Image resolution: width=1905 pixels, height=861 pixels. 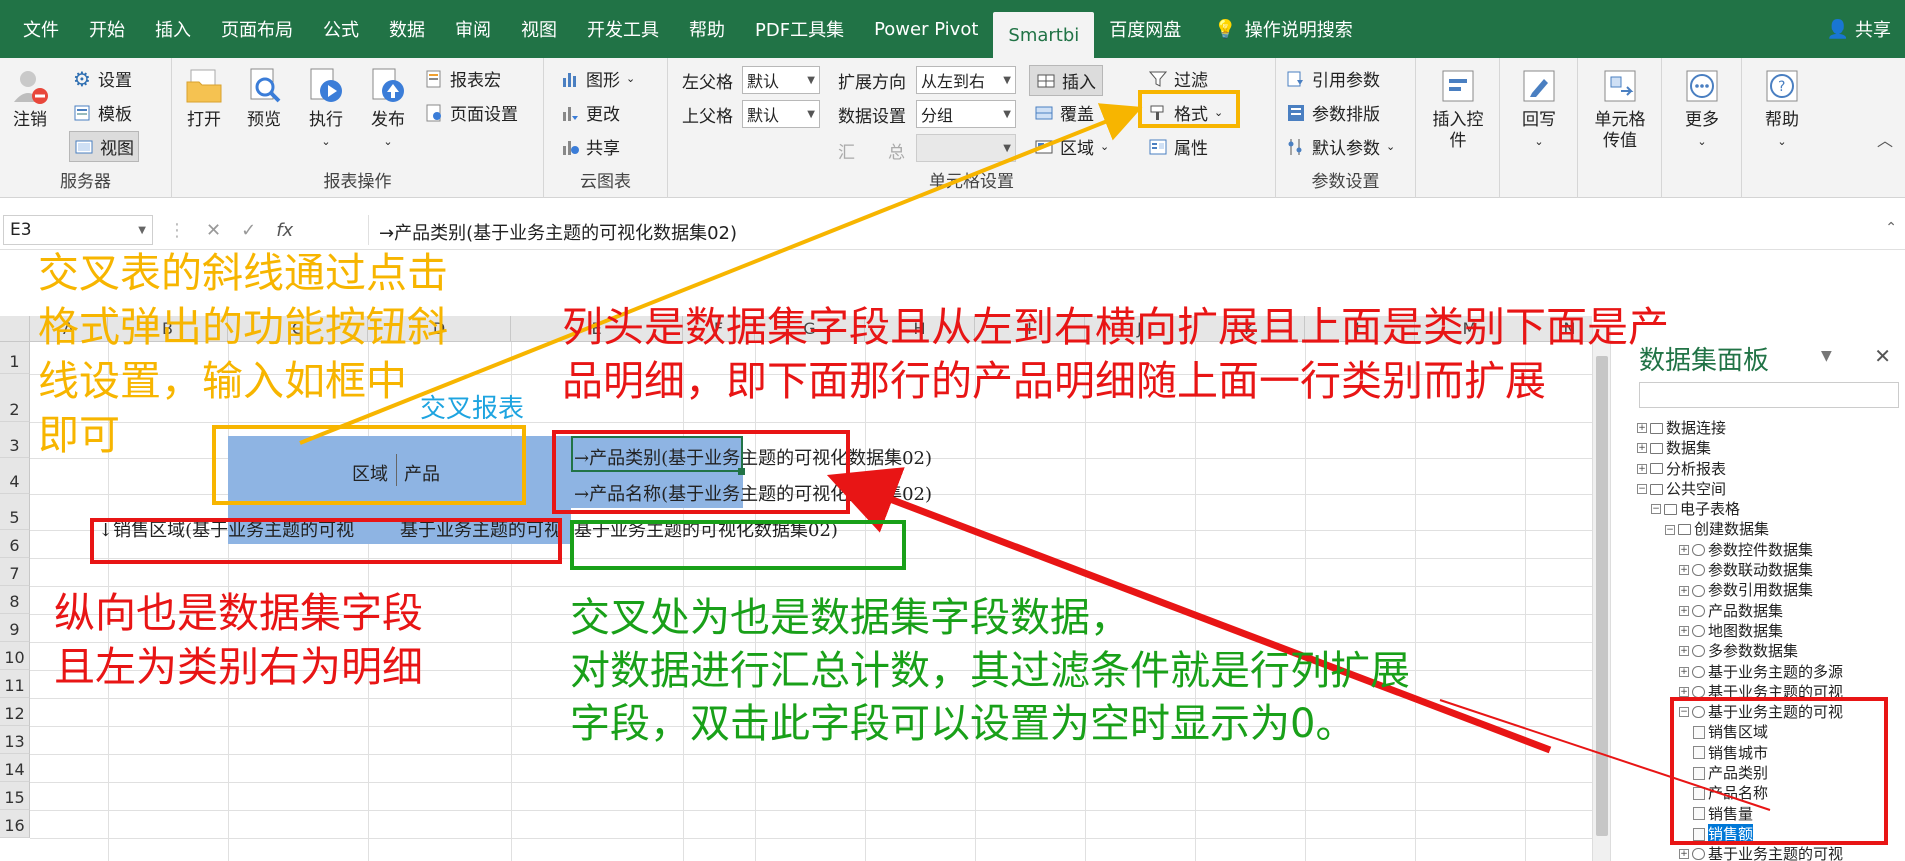 What do you see at coordinates (238, 640) in the screenshot?
I see `annotation-red-left: 纵向也是数据集字段 且左为类别右为明细` at bounding box center [238, 640].